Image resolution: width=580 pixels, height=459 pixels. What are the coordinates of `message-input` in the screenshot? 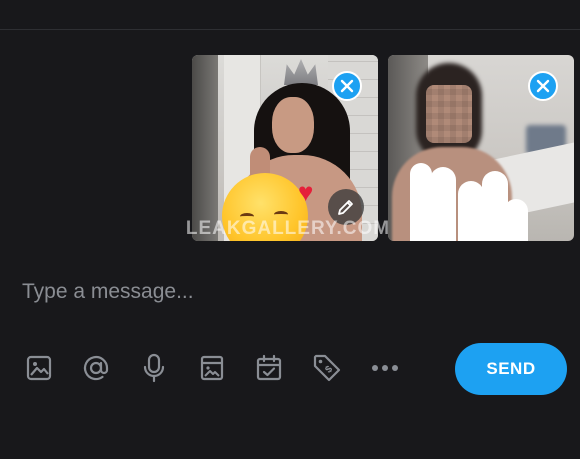 It's located at (287, 292).